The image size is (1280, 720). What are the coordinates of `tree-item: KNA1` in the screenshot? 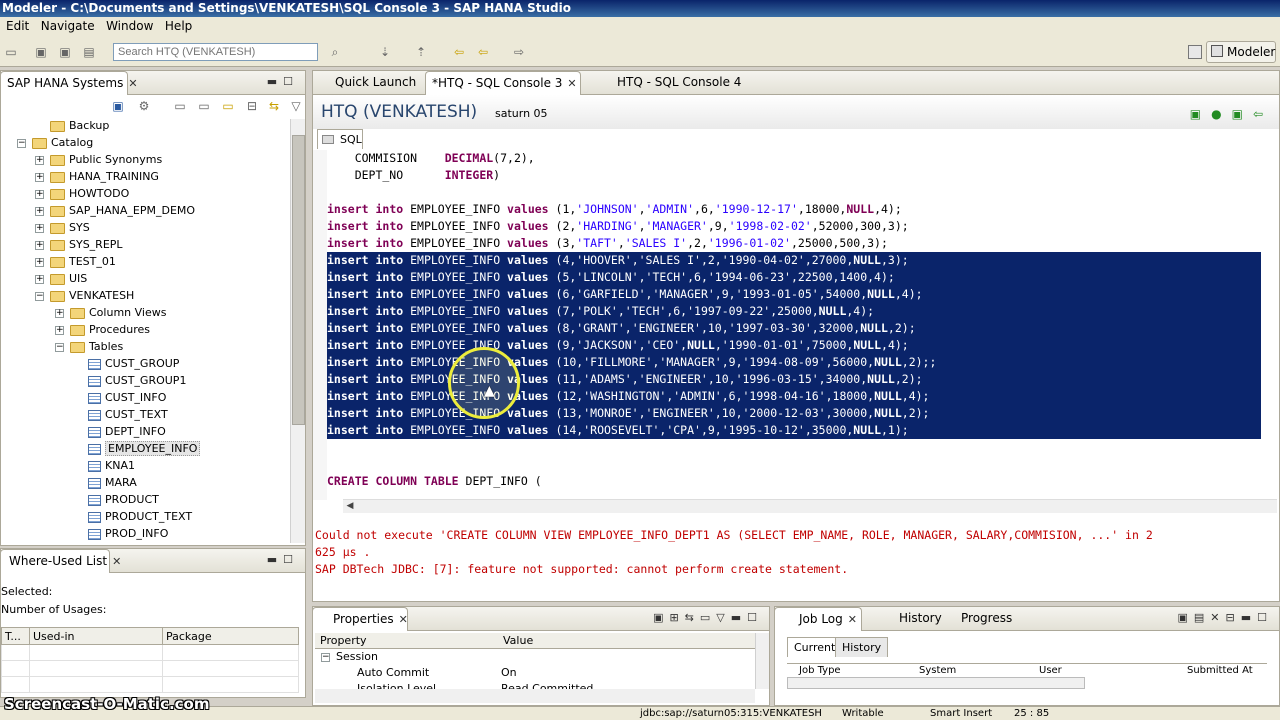 It's located at (104, 465).